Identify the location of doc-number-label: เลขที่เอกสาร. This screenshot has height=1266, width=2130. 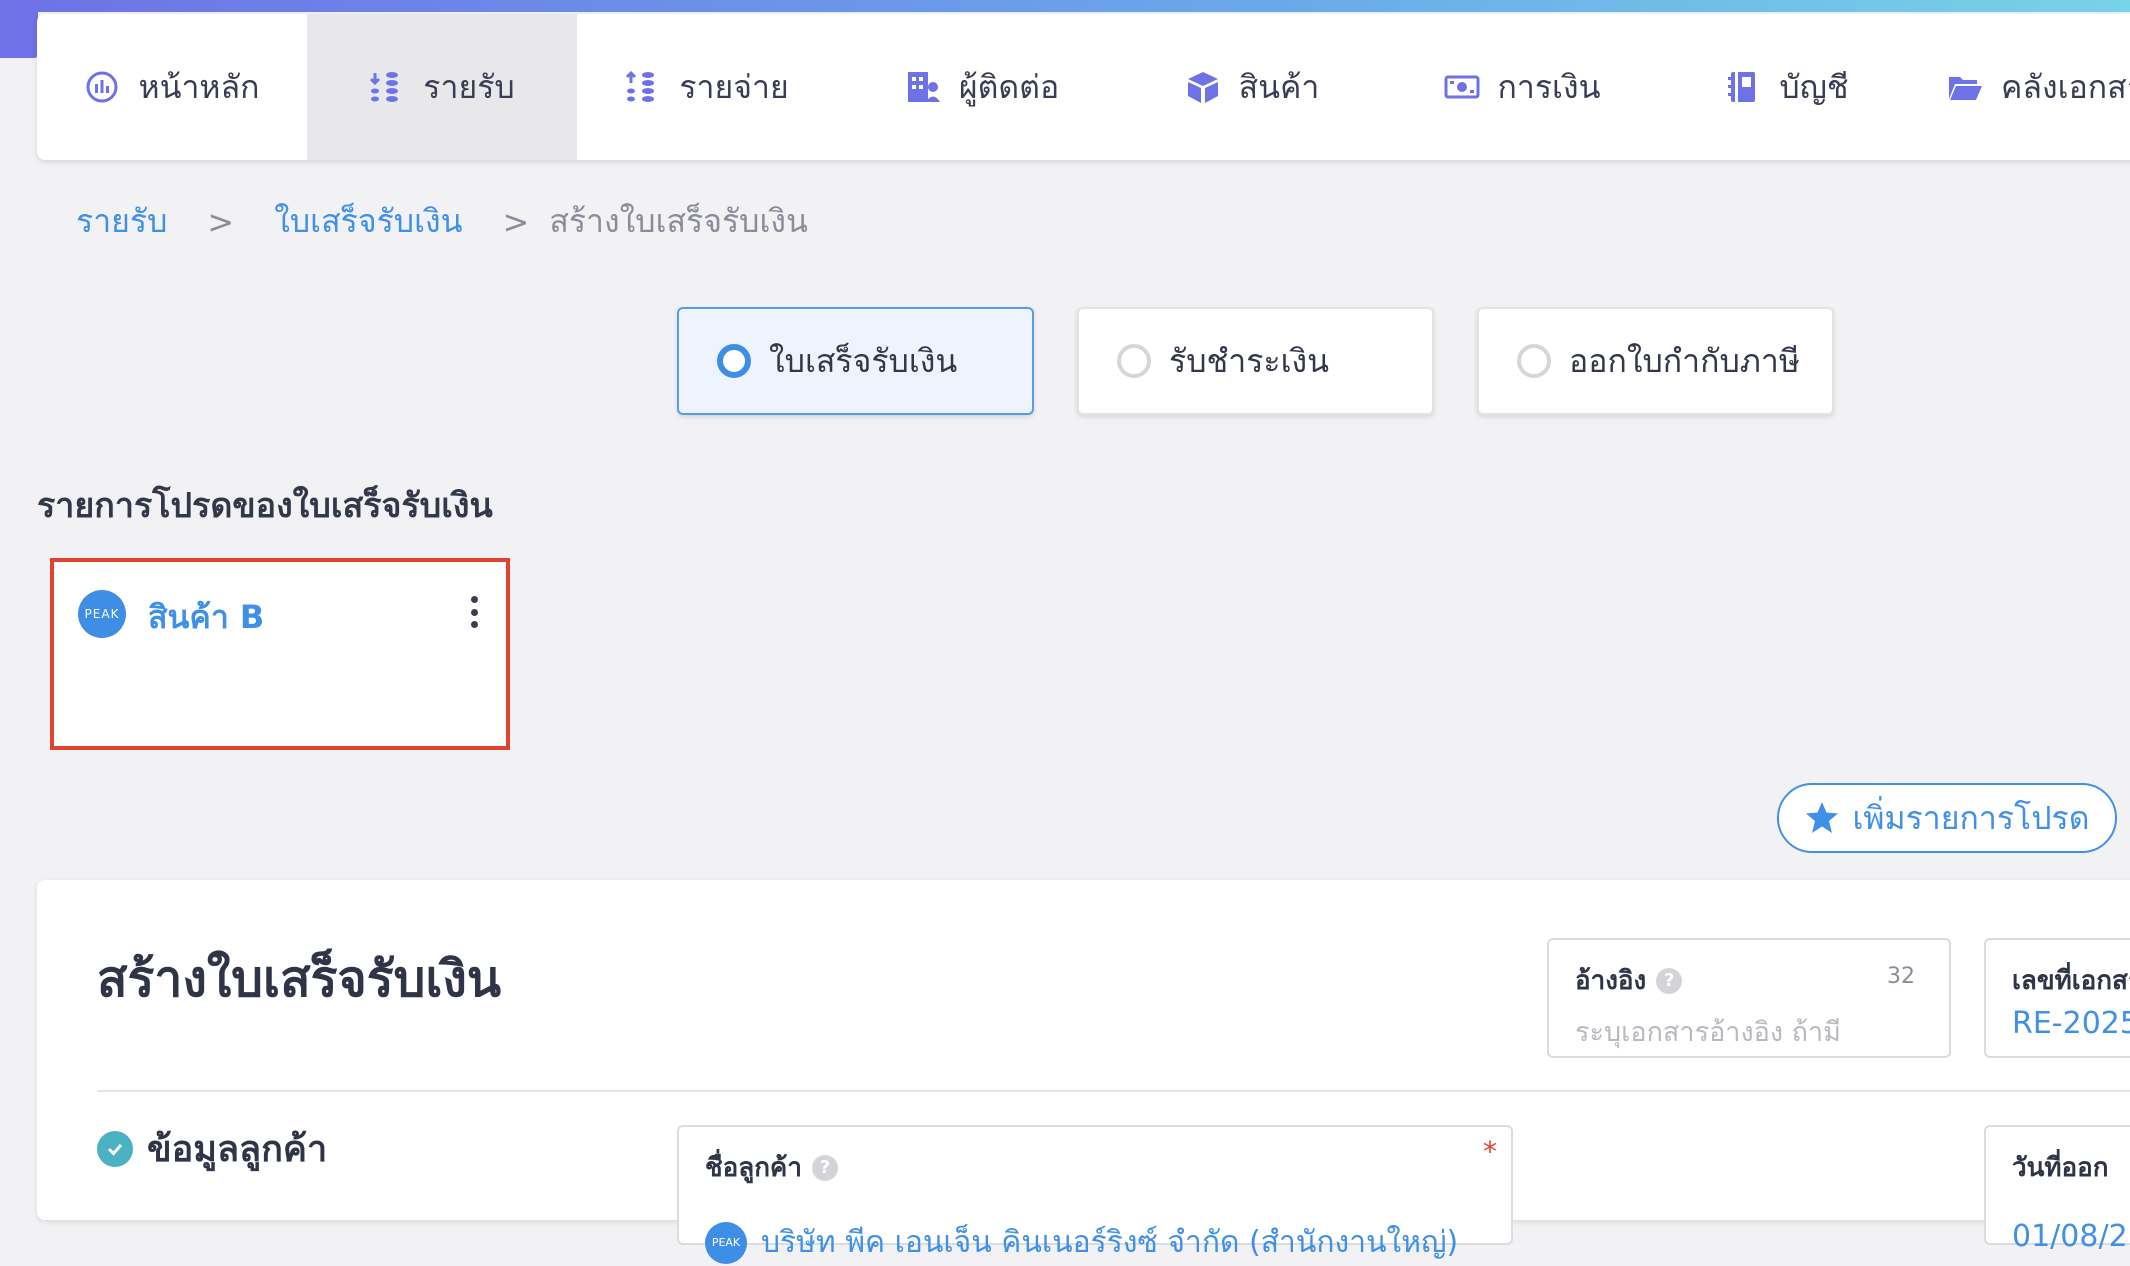
(2071, 981).